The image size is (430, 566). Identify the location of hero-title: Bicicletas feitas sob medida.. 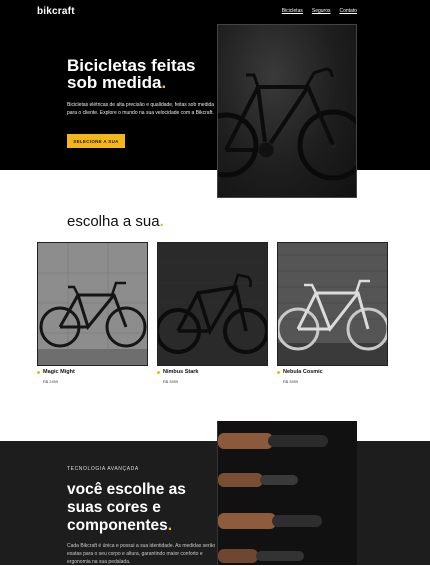
(142, 74).